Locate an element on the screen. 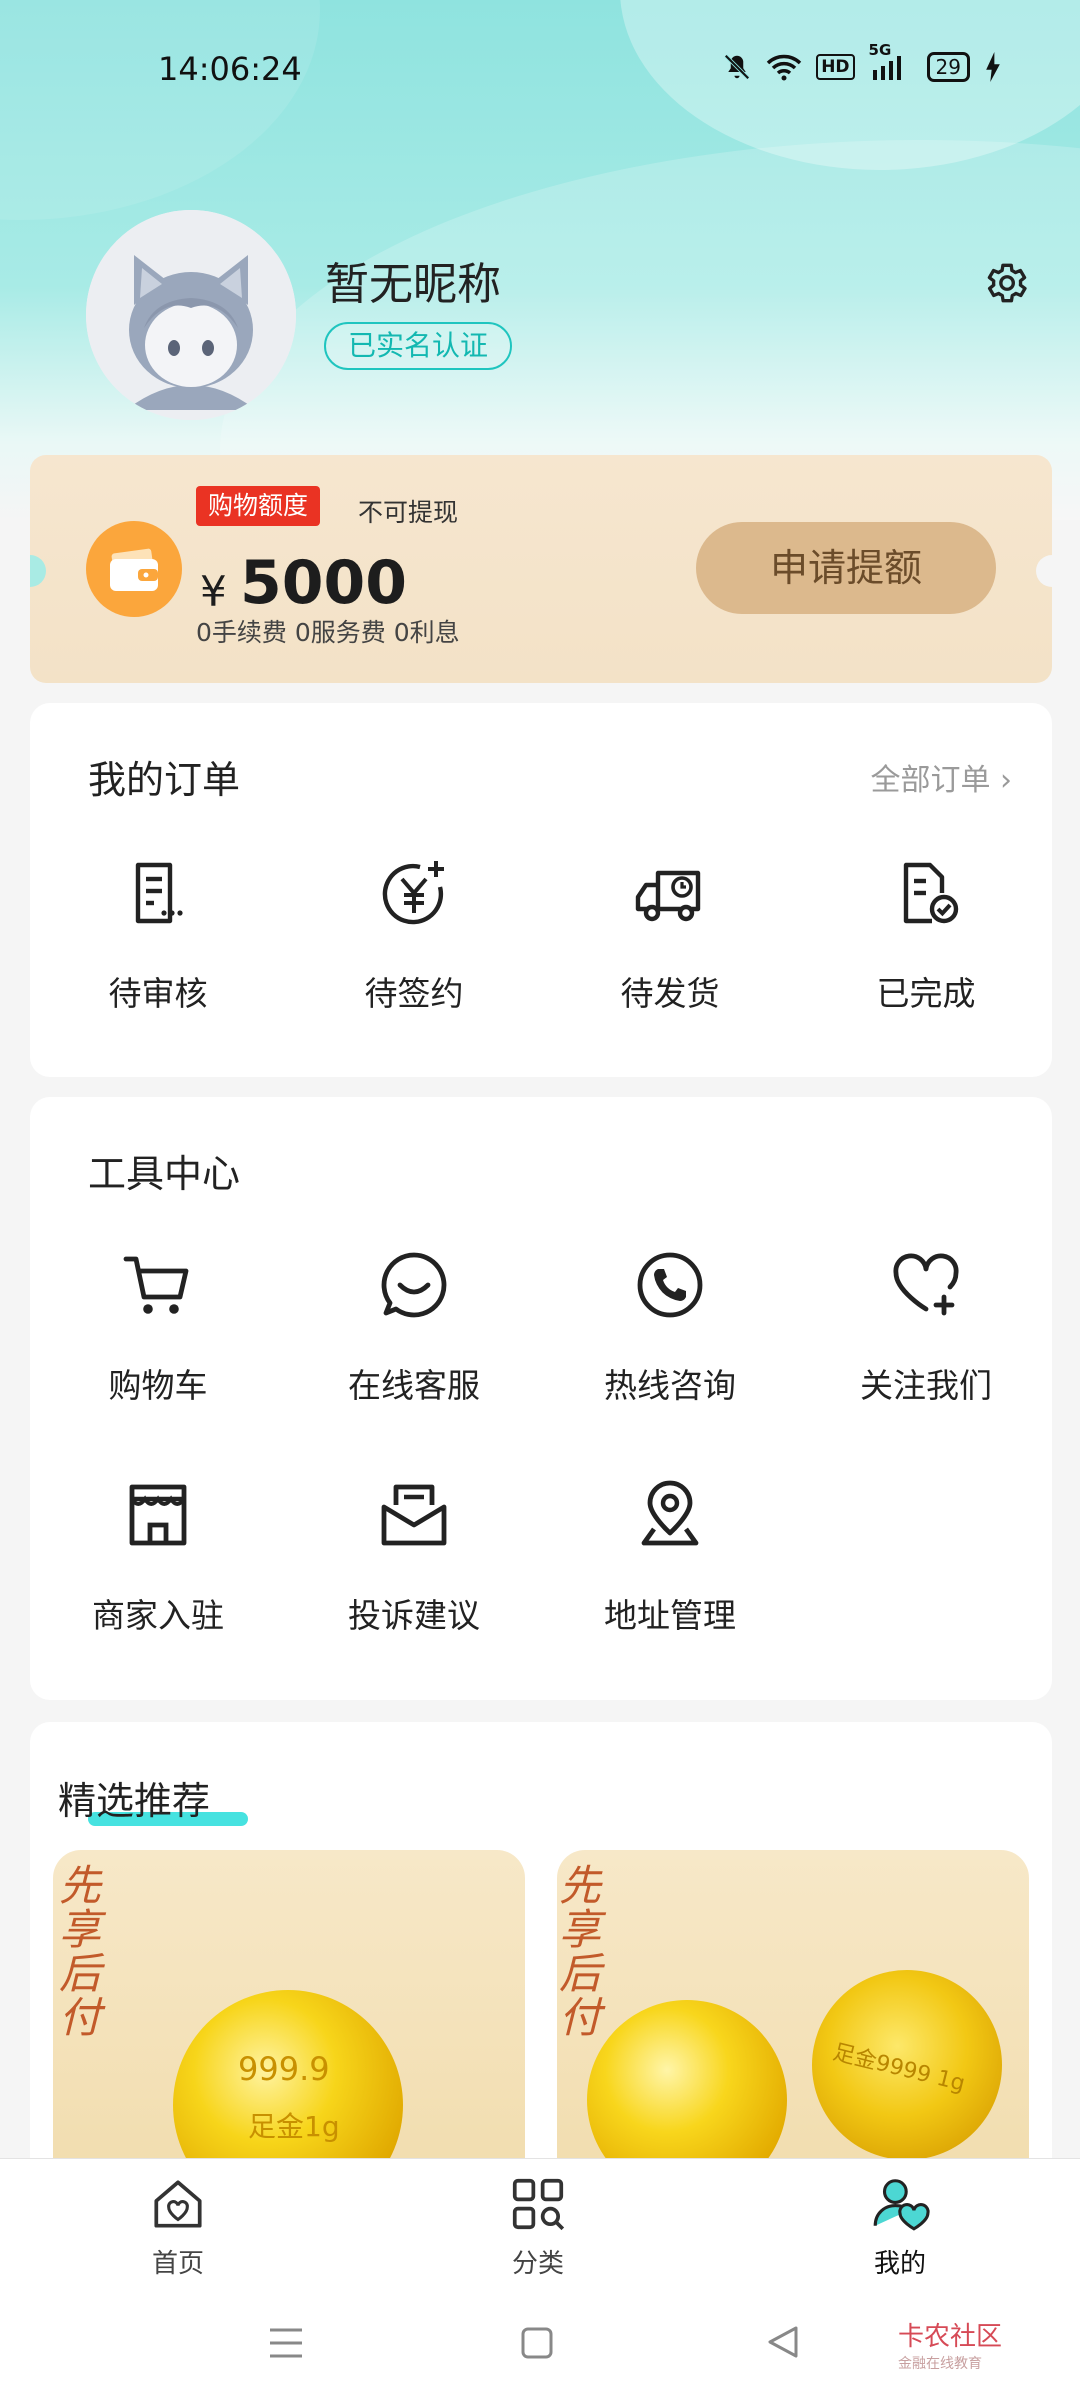  watermark-sub: 金融在线教育 is located at coordinates (940, 2364).